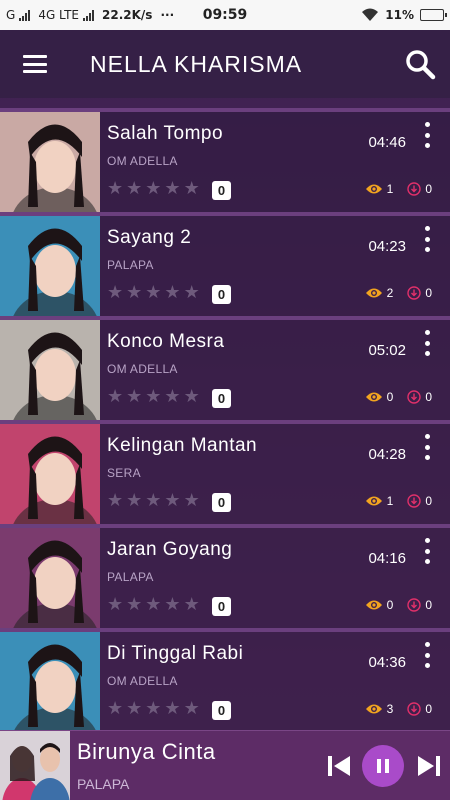 Image resolution: width=450 pixels, height=800 pixels. Describe the element at coordinates (433, 15) in the screenshot. I see `battery-icon` at that location.